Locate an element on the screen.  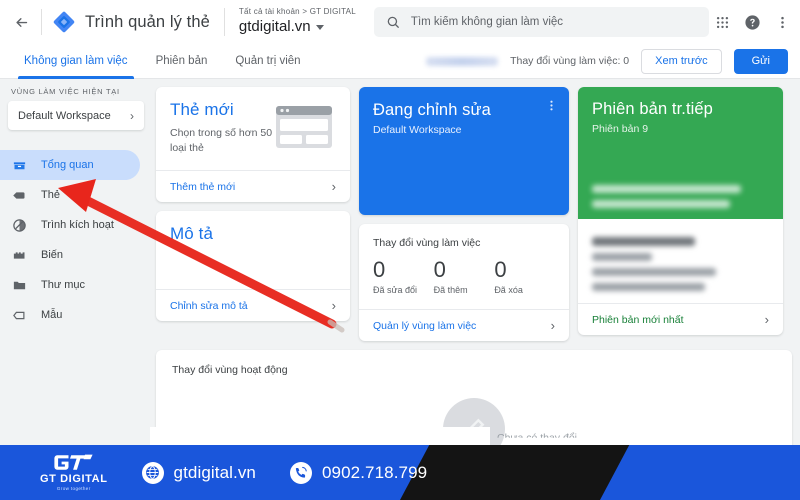
submit-button: Gửi is located at coordinates (760, 61).